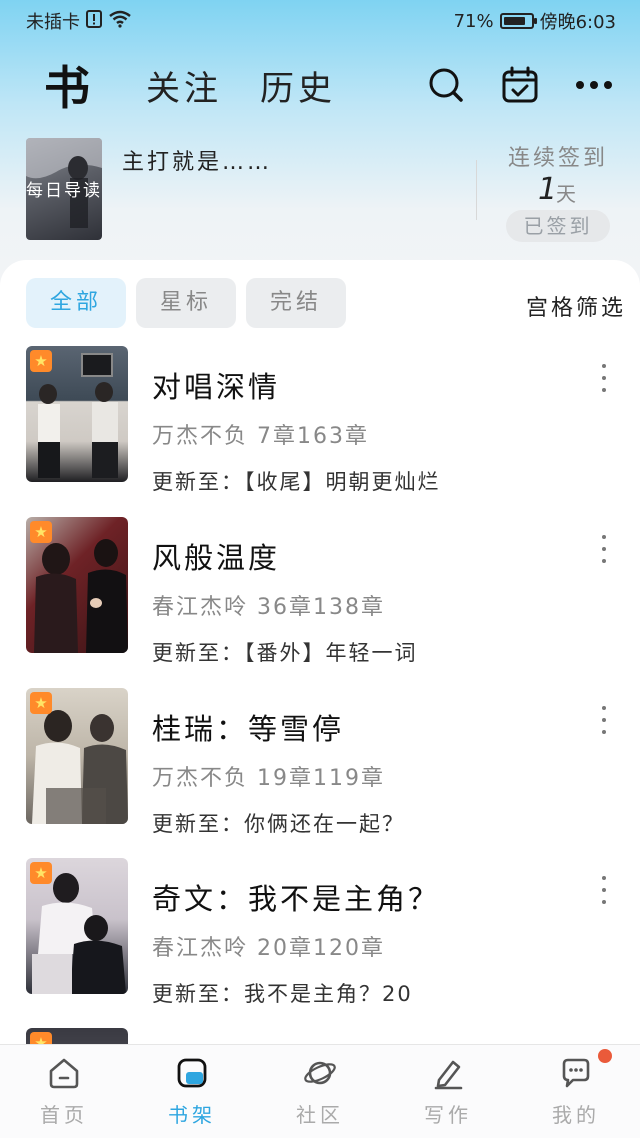 This screenshot has height=1138, width=640. Describe the element at coordinates (192, 1115) in the screenshot. I see `nav-bookshelf-label: 书架` at that location.